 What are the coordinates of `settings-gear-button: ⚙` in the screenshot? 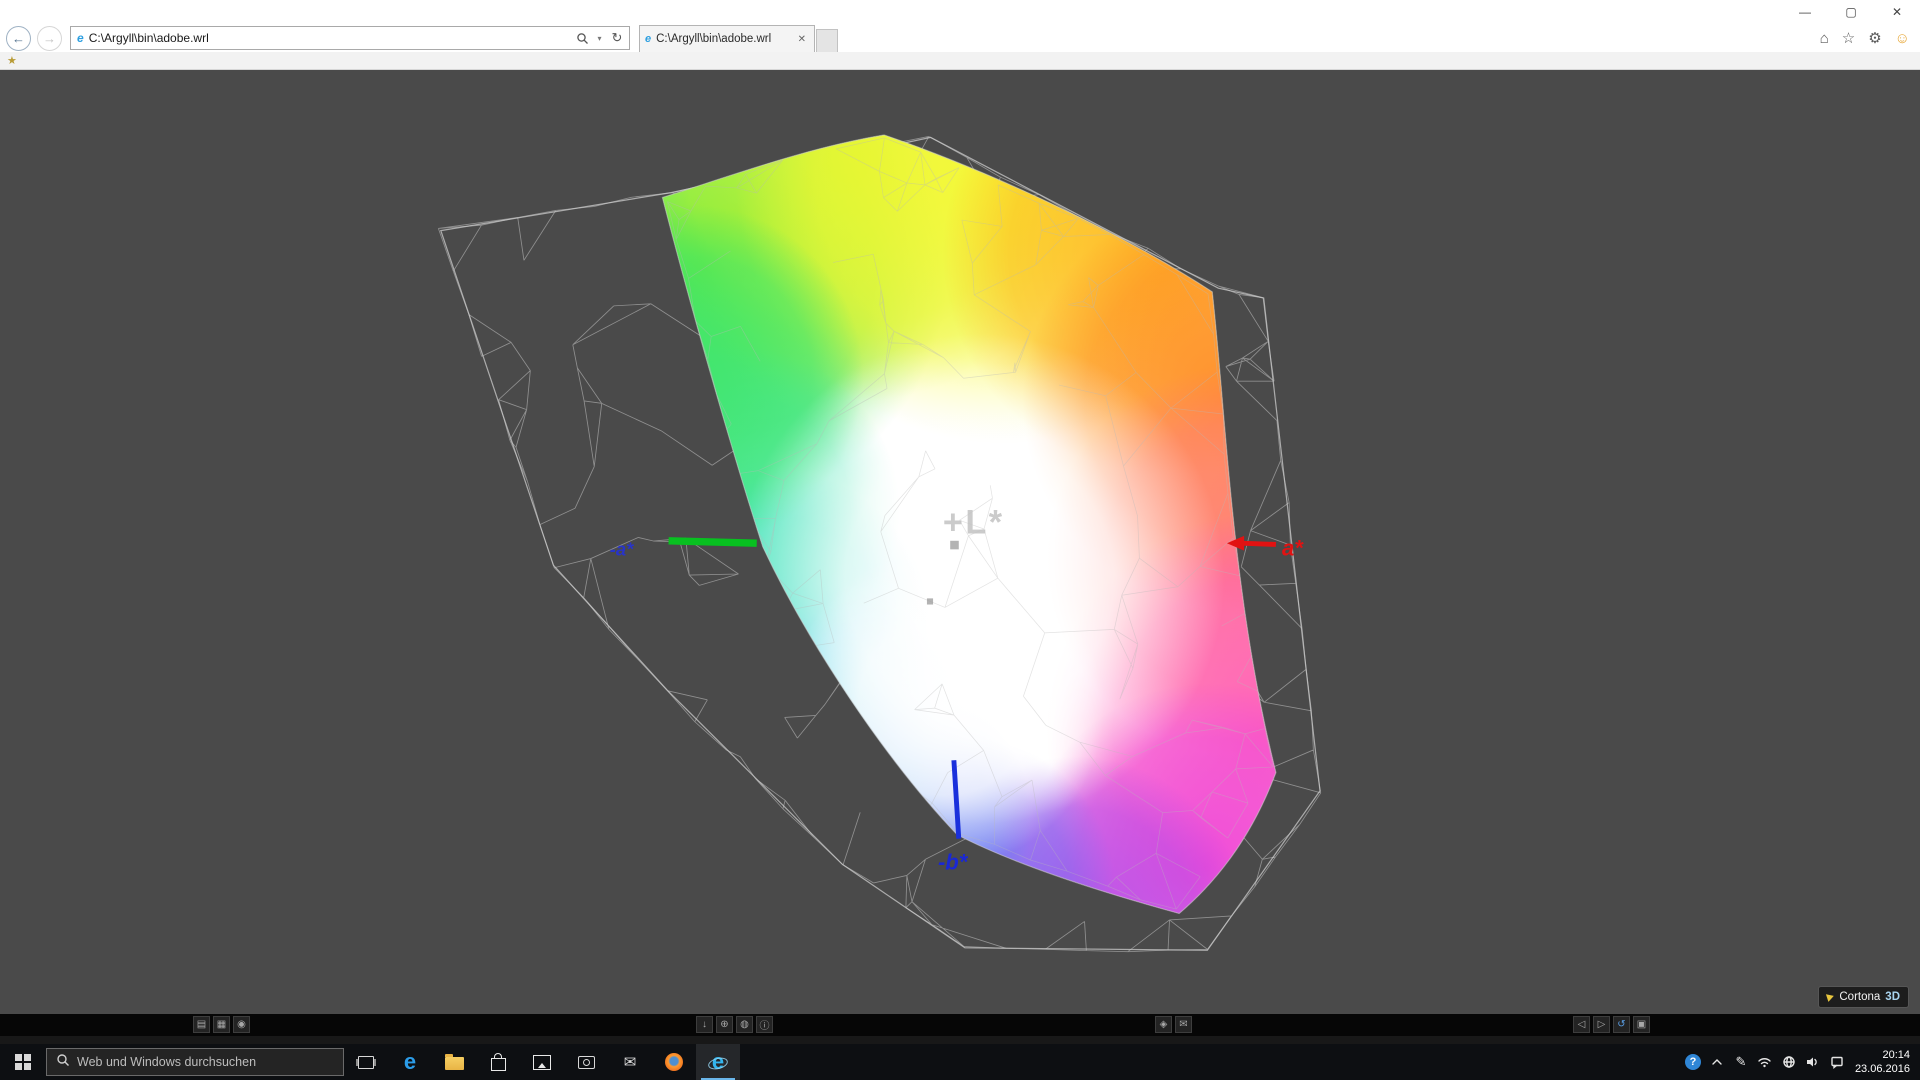 It's located at (1874, 38).